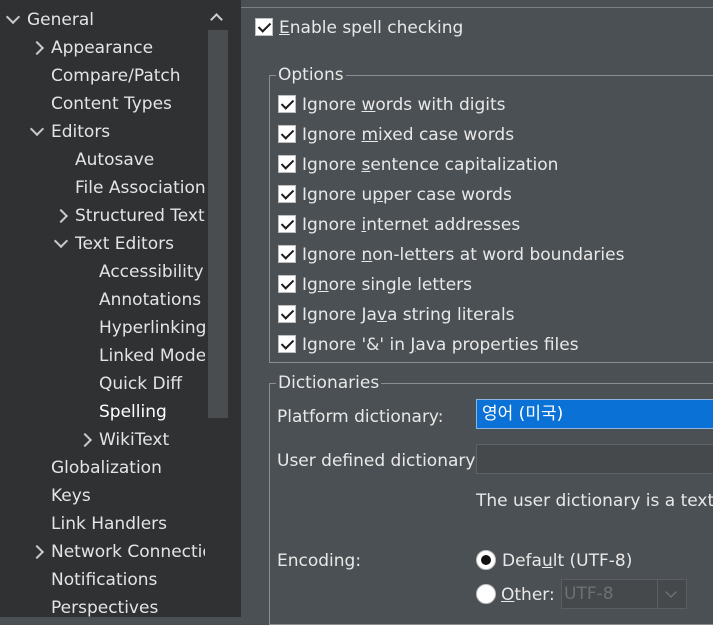  I want to click on tree-item-linked-mode: Linked Mode, so click(102, 356).